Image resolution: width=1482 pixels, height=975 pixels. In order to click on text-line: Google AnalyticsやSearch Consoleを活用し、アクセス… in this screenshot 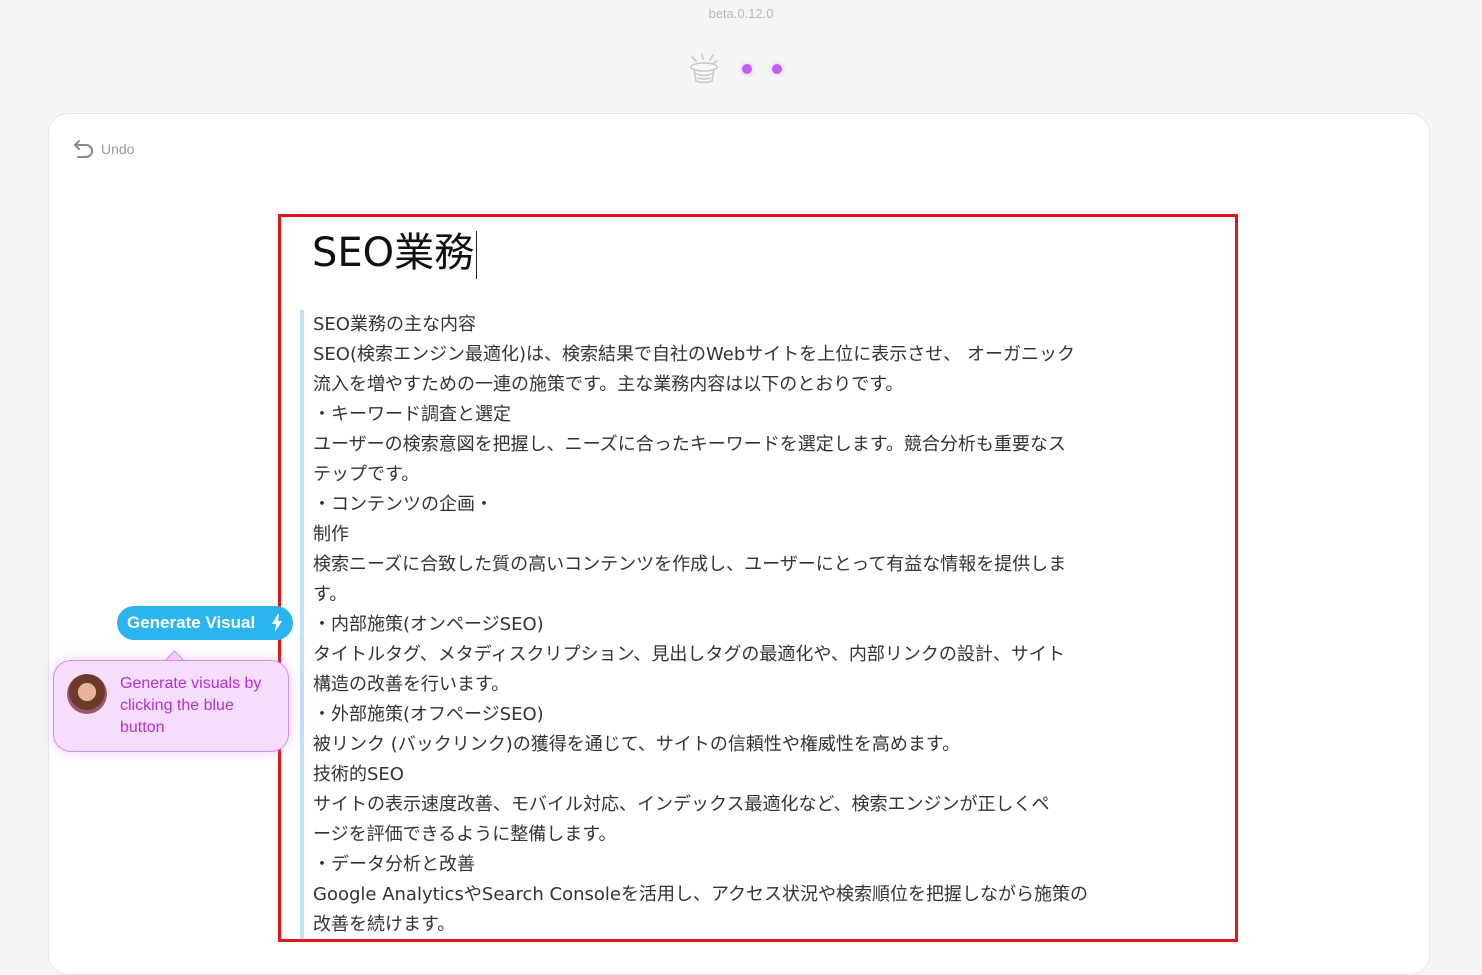, I will do `click(701, 894)`.